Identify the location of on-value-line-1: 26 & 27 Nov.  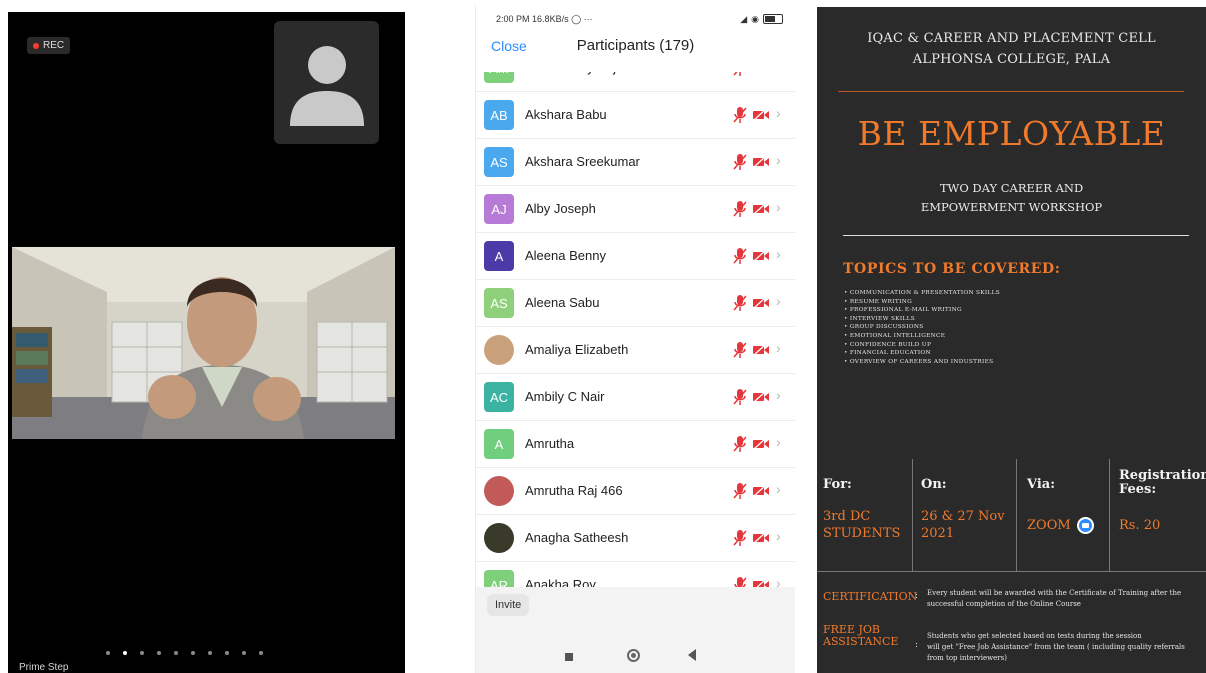
(963, 516).